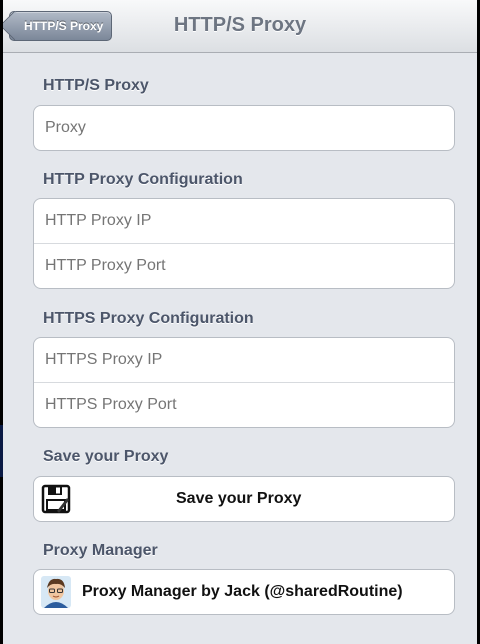 This screenshot has width=480, height=644. Describe the element at coordinates (143, 179) in the screenshot. I see `section-label-http: HTTP Proxy Configuration` at that location.